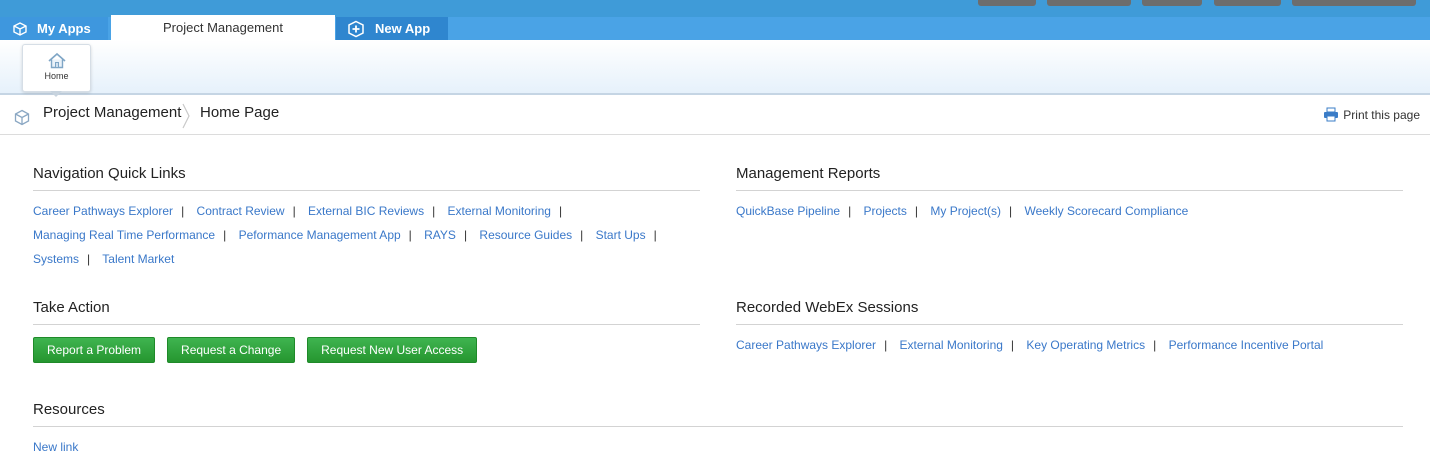 The height and width of the screenshot is (452, 1430). What do you see at coordinates (186, 116) in the screenshot?
I see `chevron-right-icon` at bounding box center [186, 116].